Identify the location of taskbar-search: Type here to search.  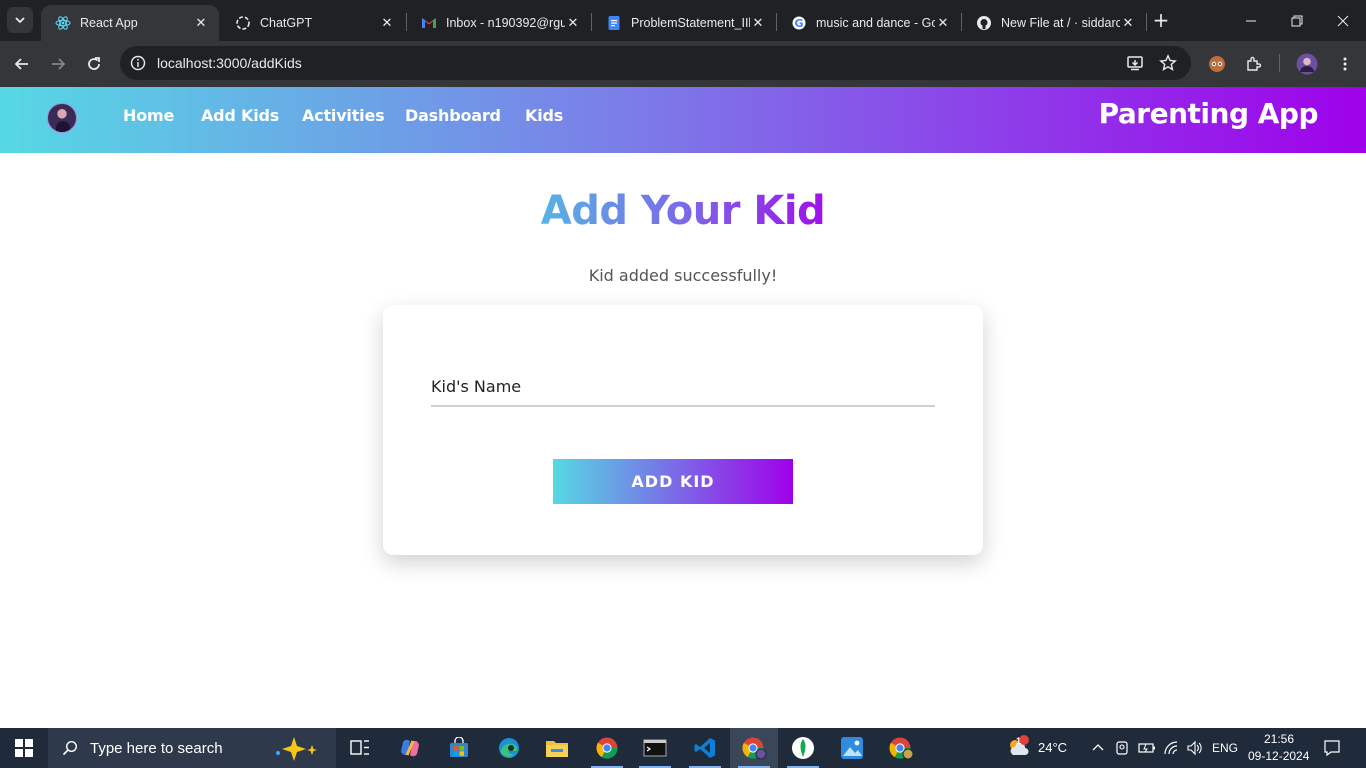
(192, 748).